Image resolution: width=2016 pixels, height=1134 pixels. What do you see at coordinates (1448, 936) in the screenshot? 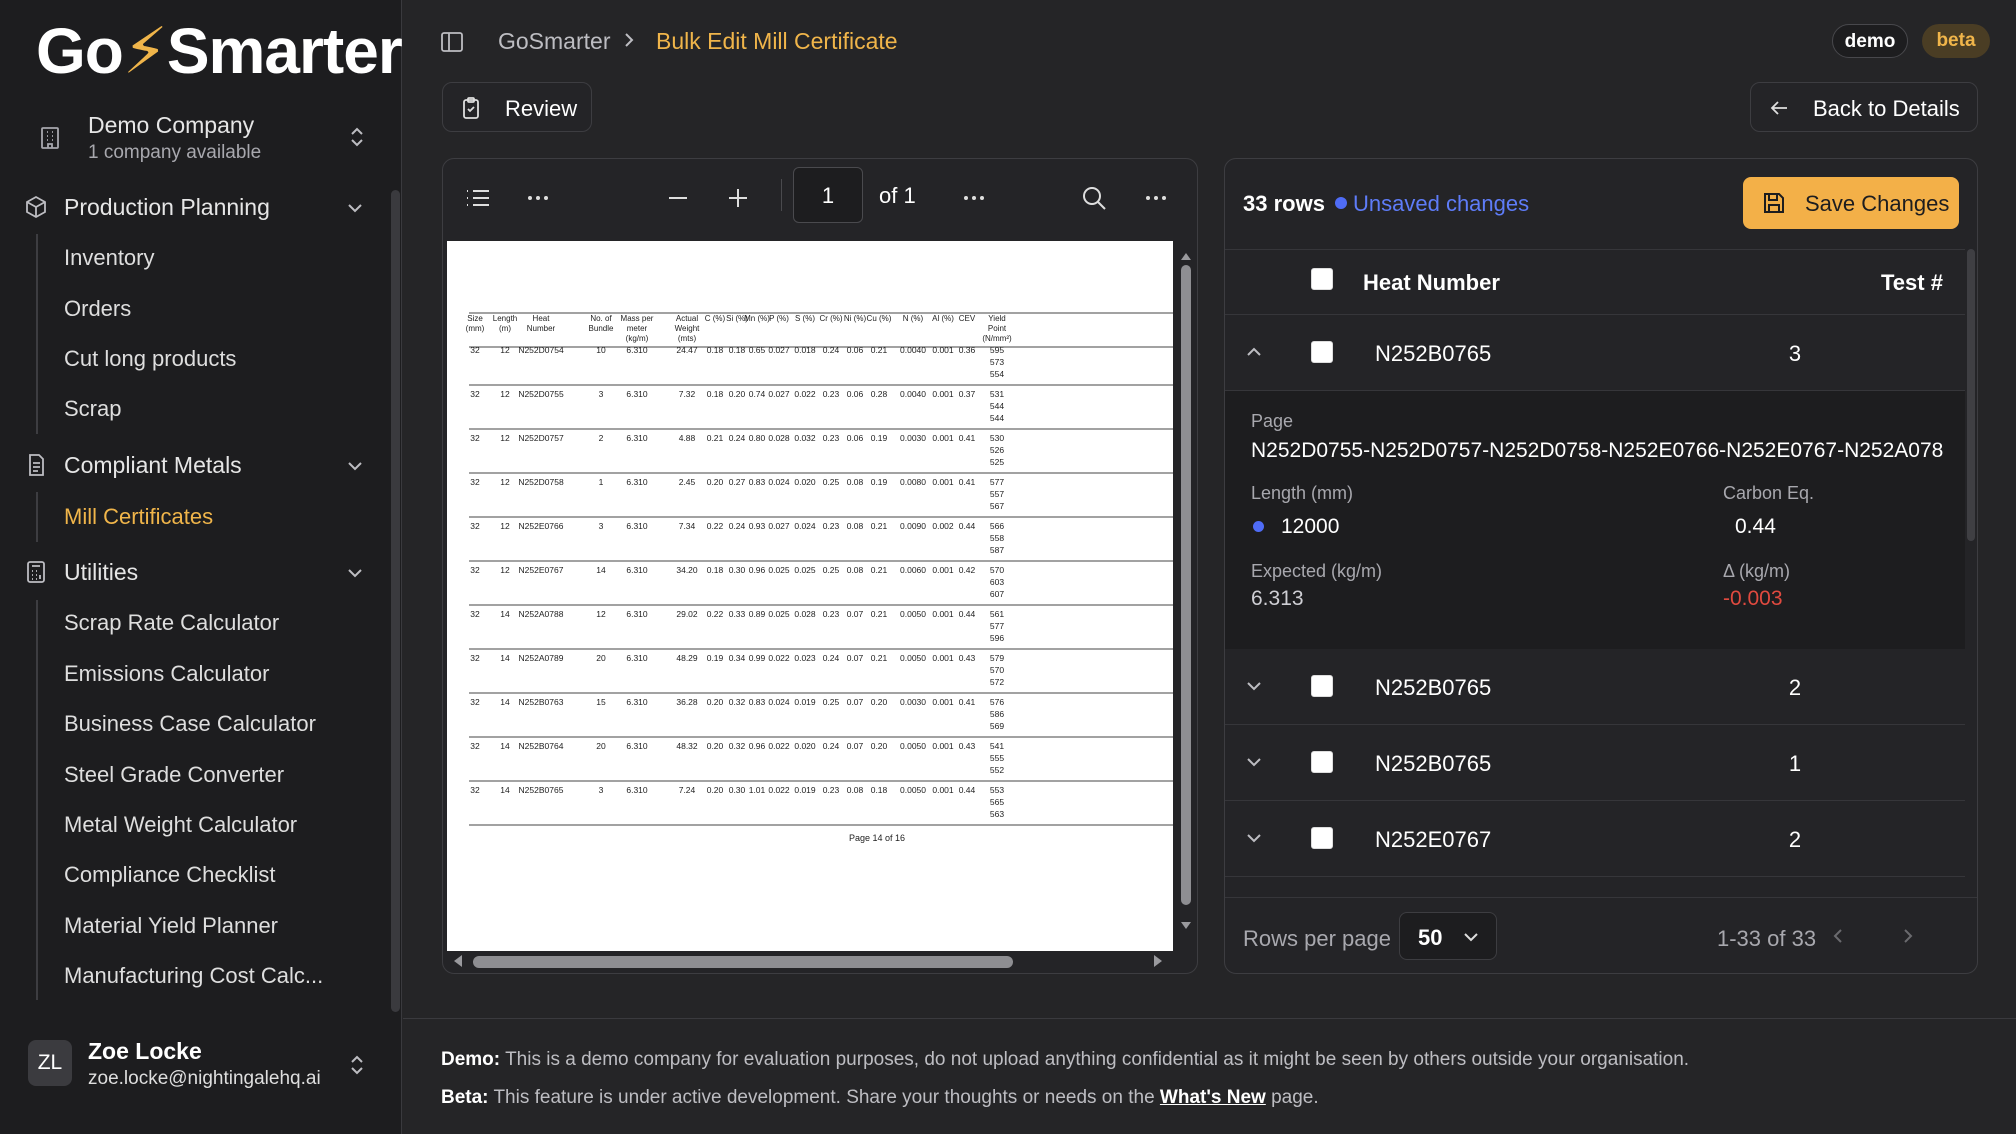
I see `rows-per-page-select: 50` at bounding box center [1448, 936].